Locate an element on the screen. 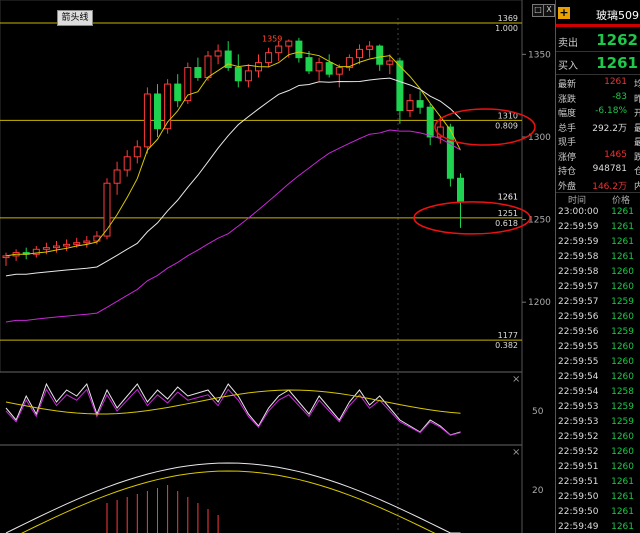 The image size is (640, 533). sell-row: 卖出 1262 is located at coordinates (598, 40).